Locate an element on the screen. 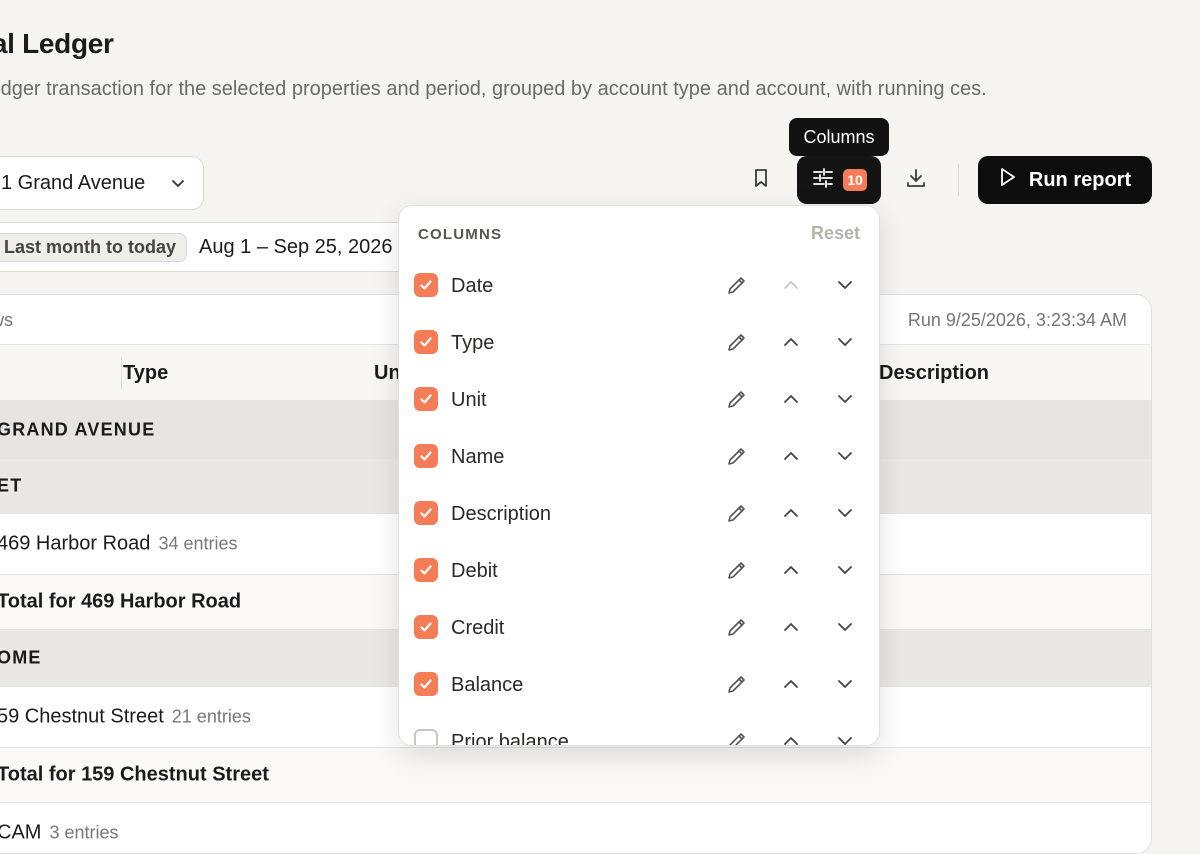 Image resolution: width=1200 pixels, height=854 pixels. account-label: 469 Harbor Road 34 entries is located at coordinates (119, 544).